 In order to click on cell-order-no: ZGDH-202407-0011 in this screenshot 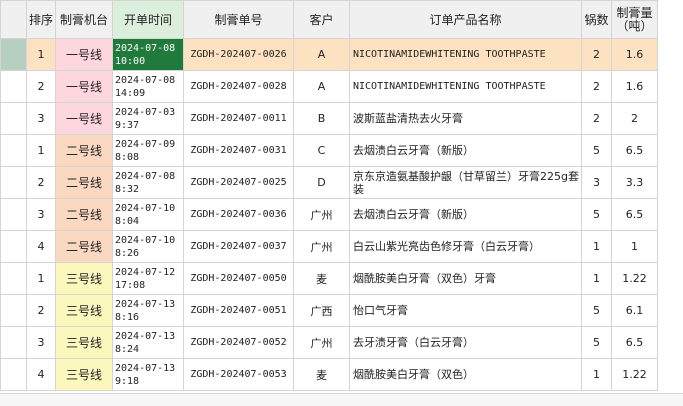, I will do `click(238, 118)`.